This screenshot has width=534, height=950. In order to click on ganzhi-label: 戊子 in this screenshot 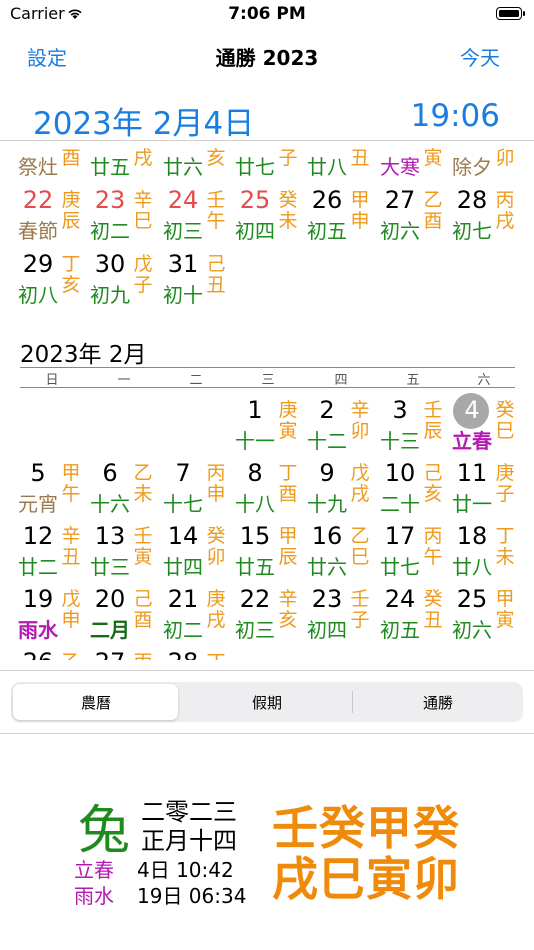, I will do `click(143, 274)`.